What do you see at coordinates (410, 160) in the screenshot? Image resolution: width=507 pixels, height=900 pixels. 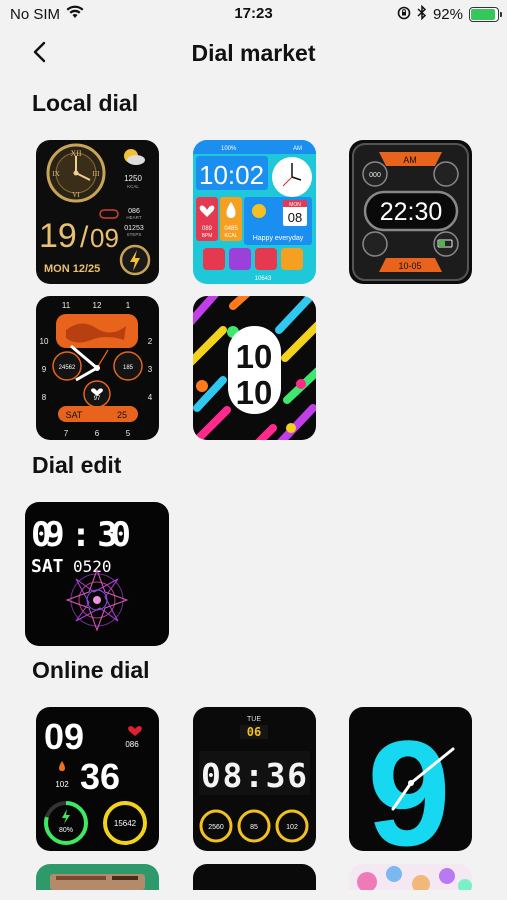 I see `local-dial-3-ampm: AM` at bounding box center [410, 160].